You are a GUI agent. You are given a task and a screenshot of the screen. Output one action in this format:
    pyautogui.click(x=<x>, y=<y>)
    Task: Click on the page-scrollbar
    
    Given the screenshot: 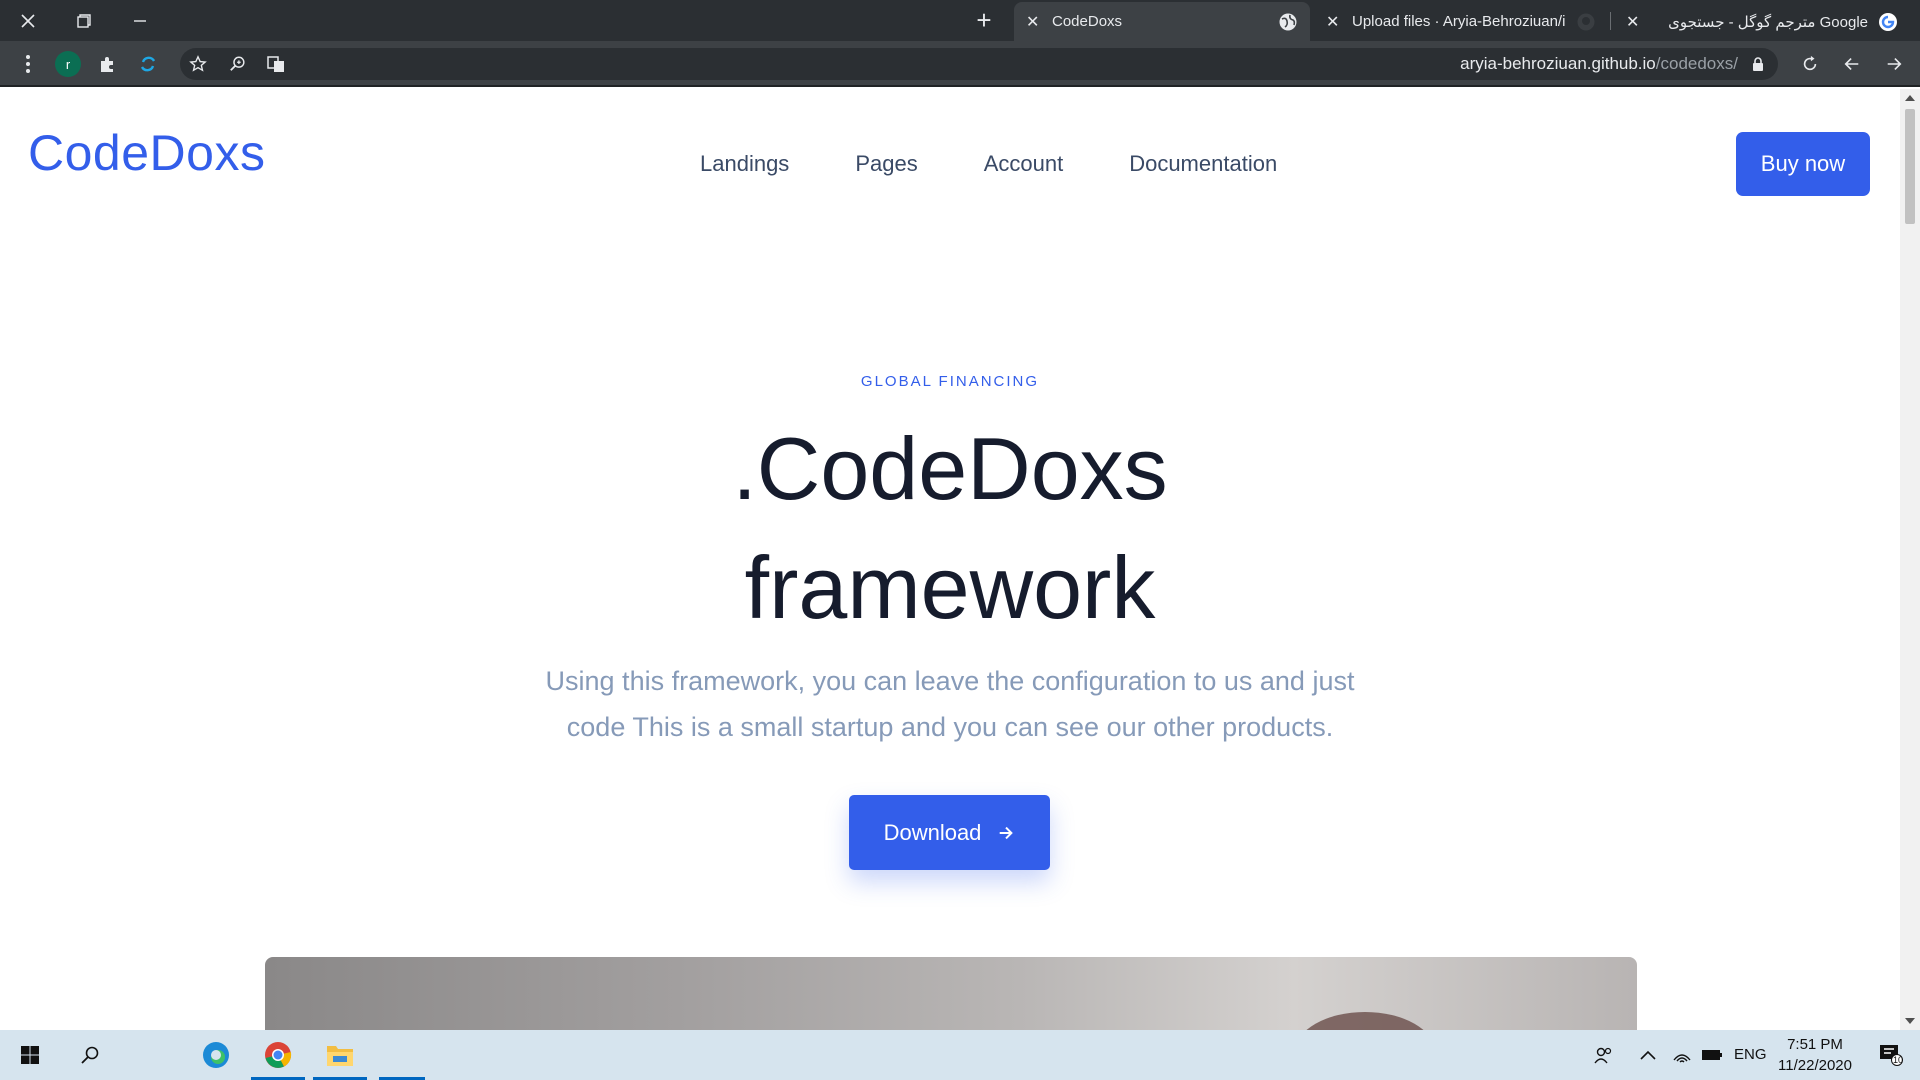 What is the action you would take?
    pyautogui.click(x=1910, y=559)
    